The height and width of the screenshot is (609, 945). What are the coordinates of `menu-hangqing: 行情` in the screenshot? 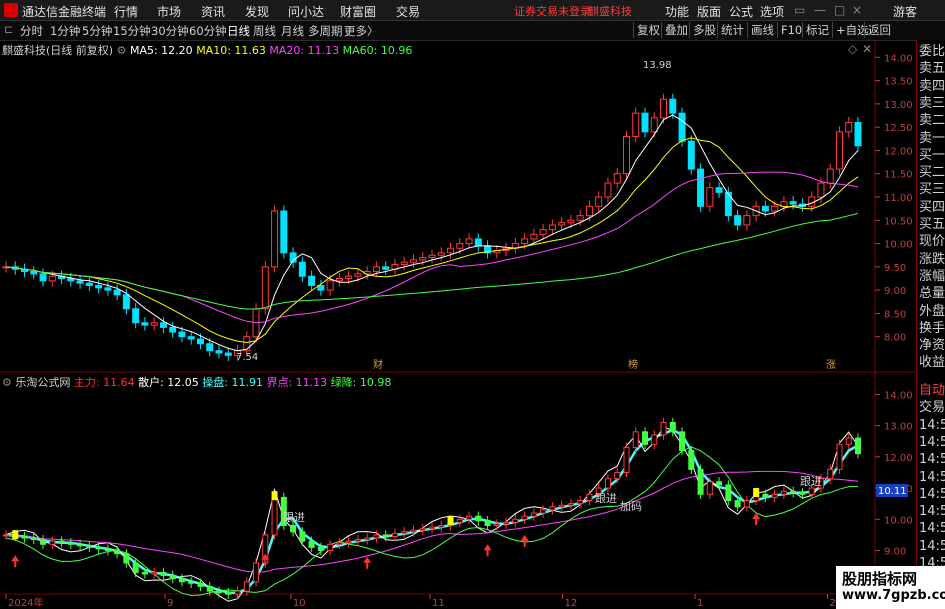 It's located at (126, 11).